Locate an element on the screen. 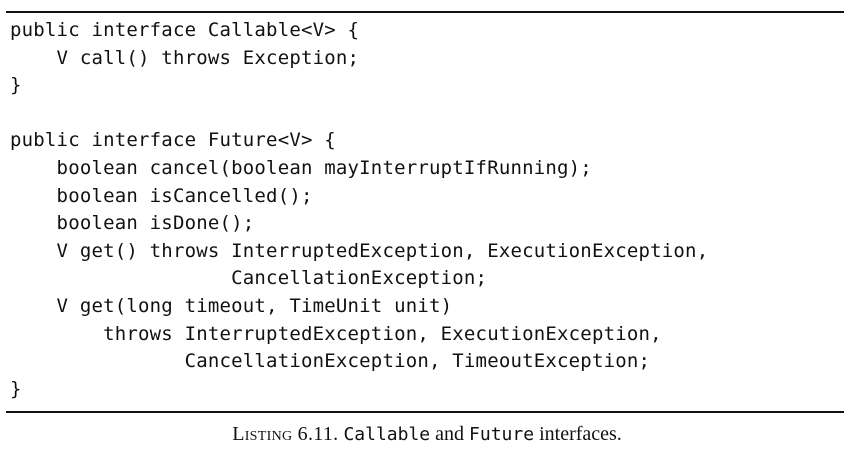  caption-term-callable: Callable is located at coordinates (387, 434).